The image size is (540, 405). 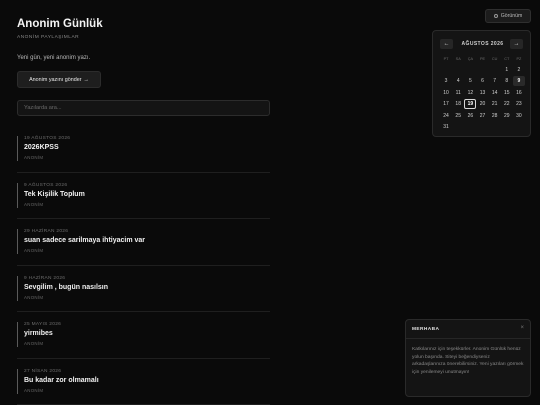 What do you see at coordinates (495, 104) in the screenshot?
I see `calendar-day: 21` at bounding box center [495, 104].